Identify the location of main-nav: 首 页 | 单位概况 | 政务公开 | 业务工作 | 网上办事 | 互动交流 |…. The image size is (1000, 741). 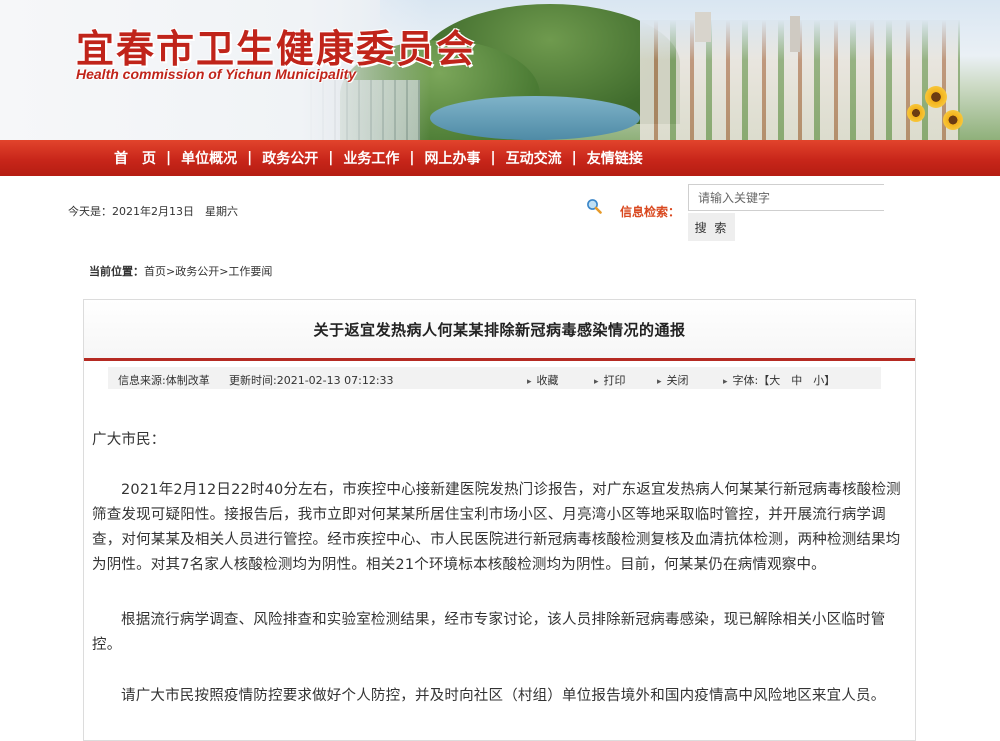
(500, 158).